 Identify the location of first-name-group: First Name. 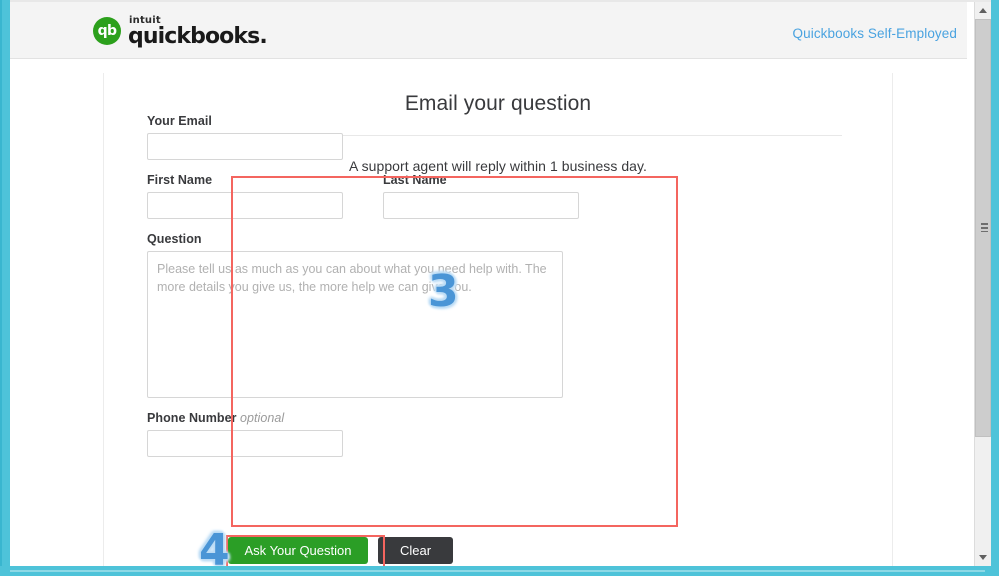
(245, 196).